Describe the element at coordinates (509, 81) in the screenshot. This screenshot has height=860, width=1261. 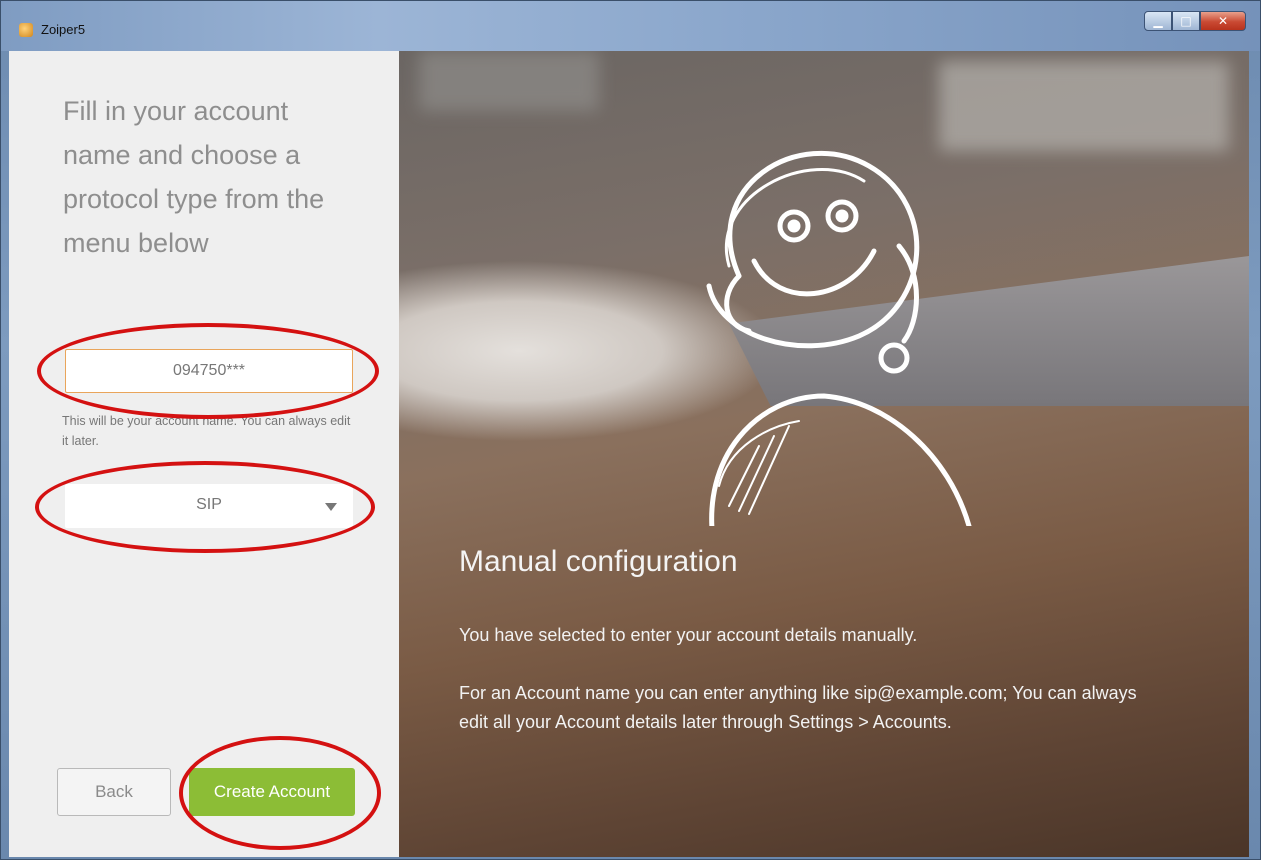
I see `background-bokeh` at that location.